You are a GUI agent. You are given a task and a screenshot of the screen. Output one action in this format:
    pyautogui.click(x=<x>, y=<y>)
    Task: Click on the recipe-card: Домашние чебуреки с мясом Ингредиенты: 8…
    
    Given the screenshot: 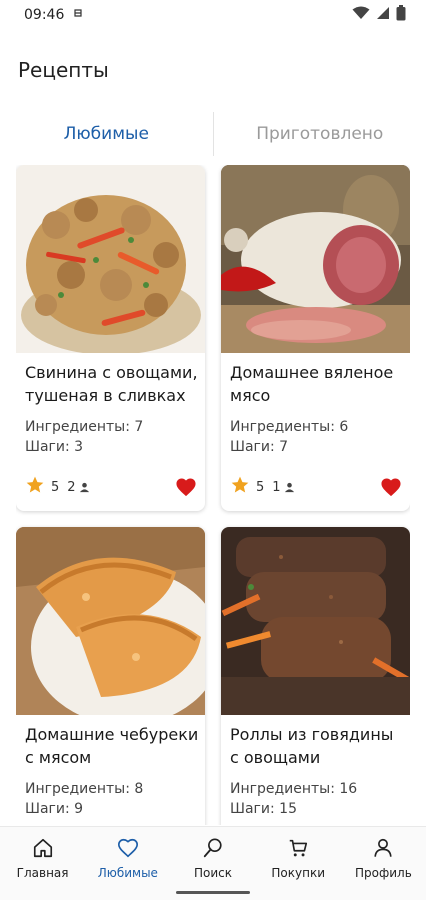 What is the action you would take?
    pyautogui.click(x=110, y=676)
    